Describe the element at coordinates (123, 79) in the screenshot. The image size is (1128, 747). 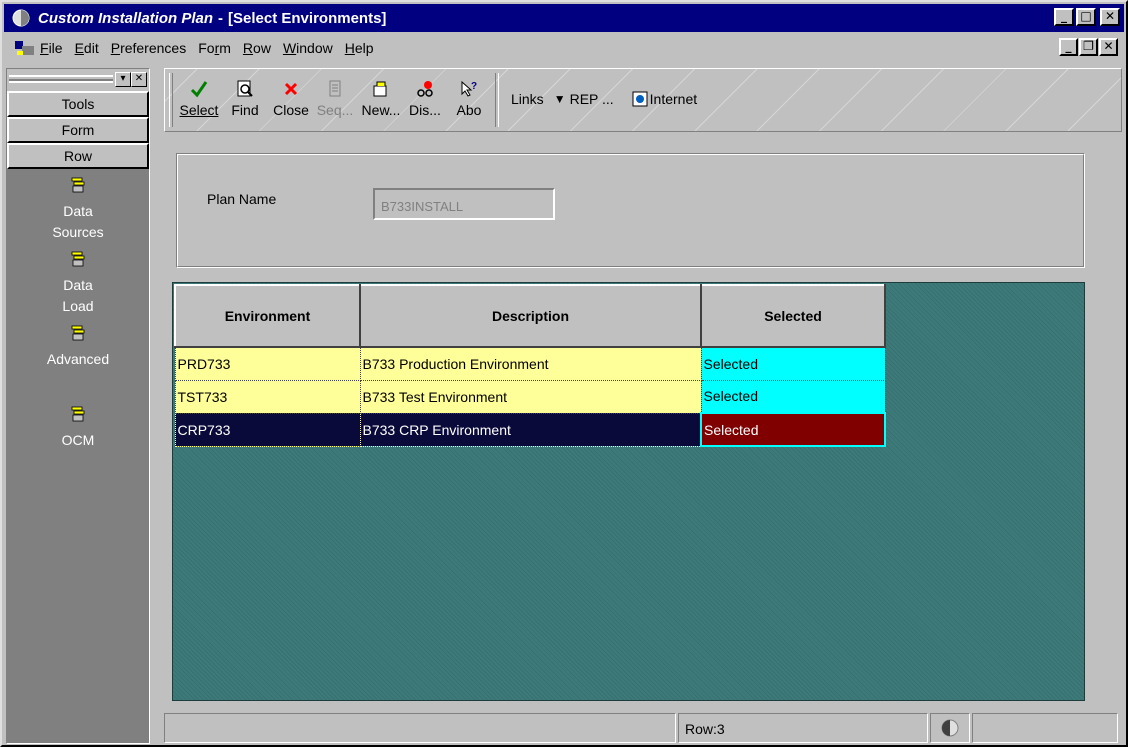
I see `exit-bar-minimize-button: ▾` at that location.